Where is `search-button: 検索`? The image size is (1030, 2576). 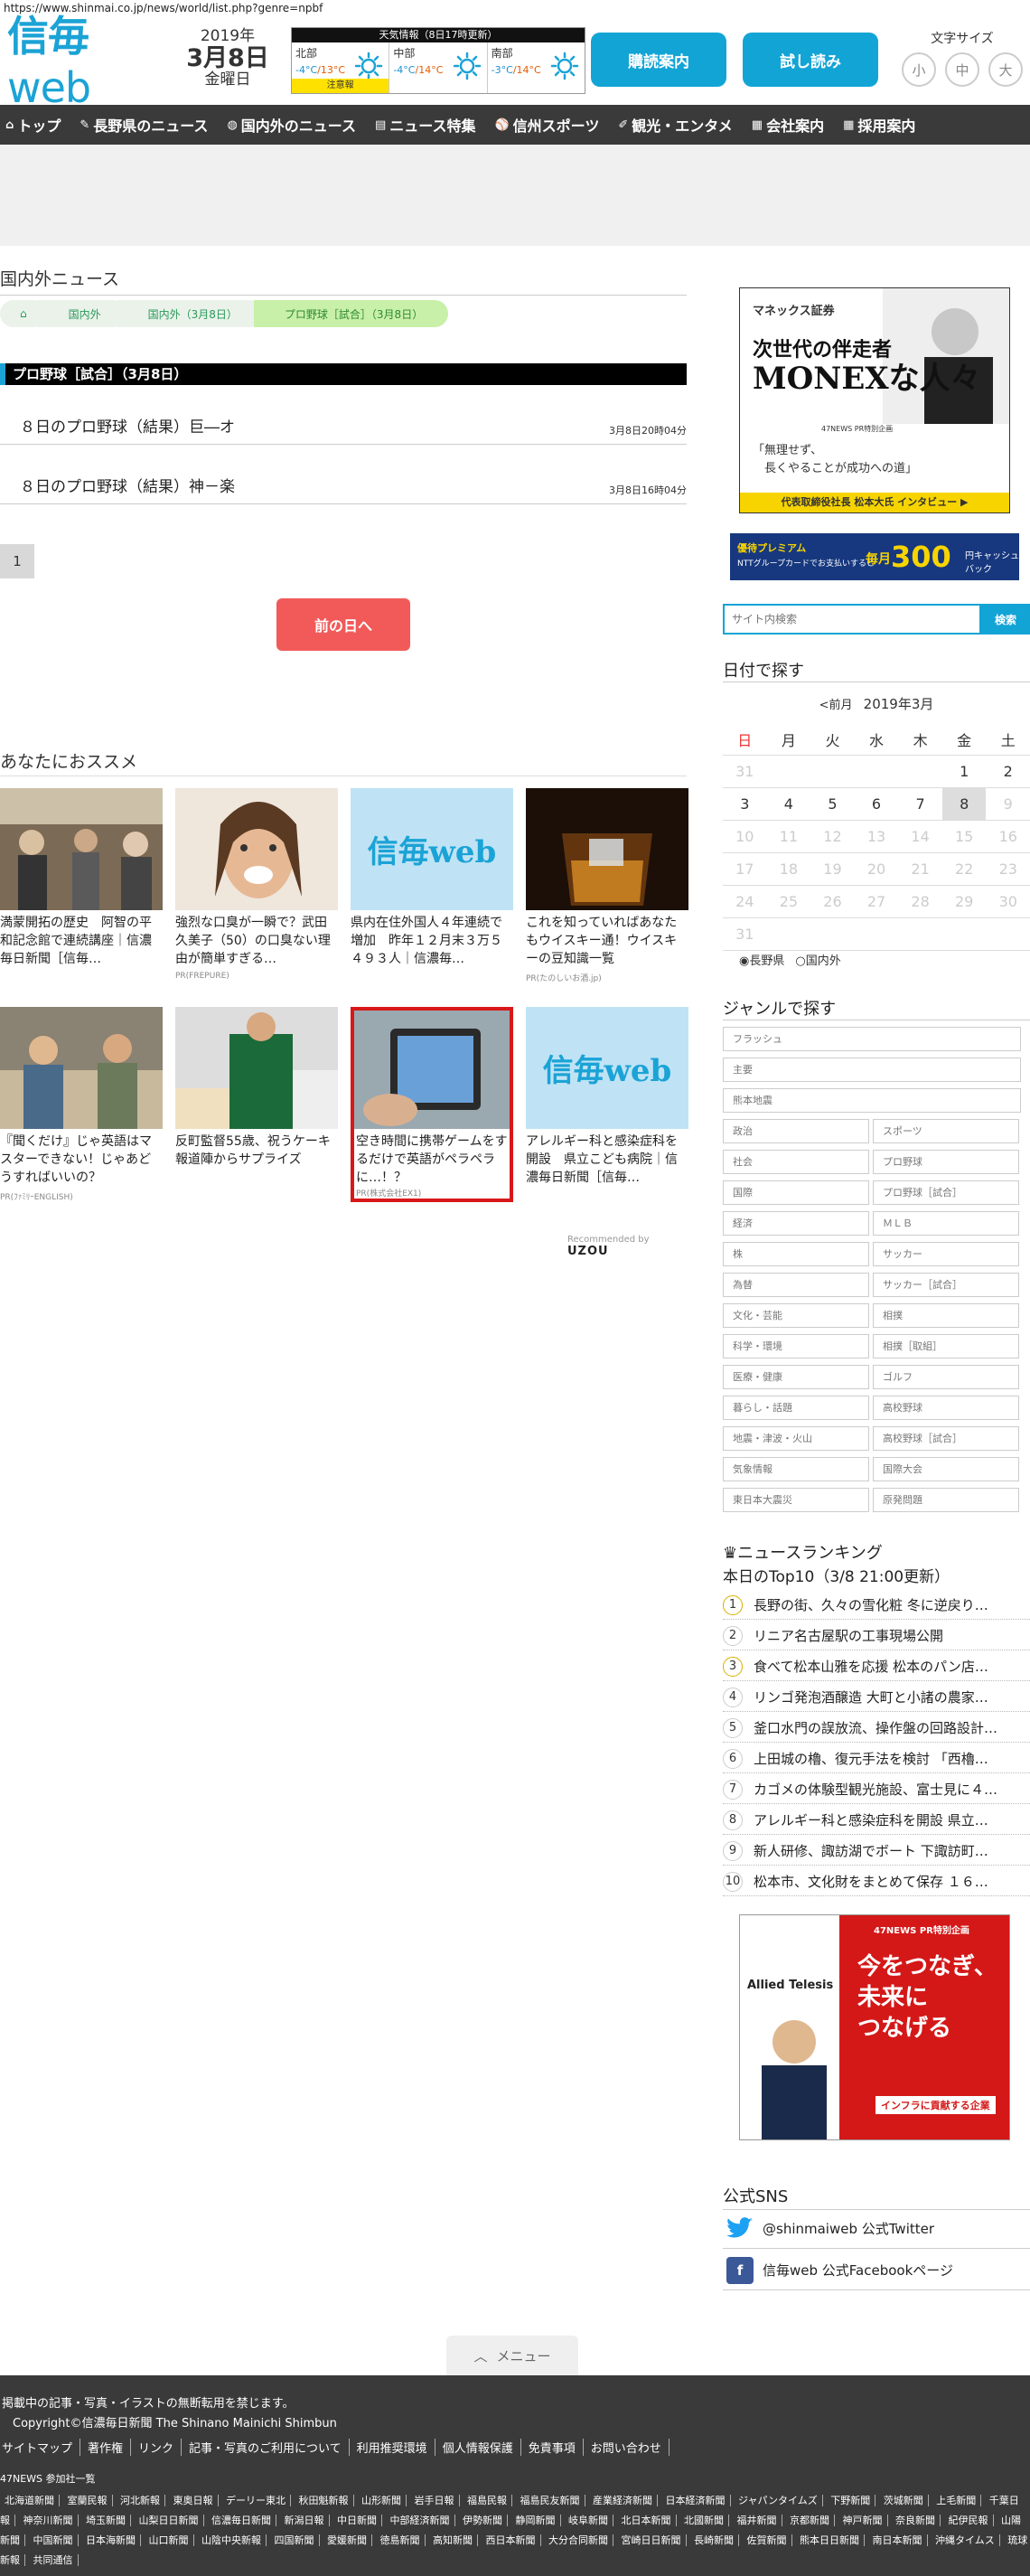 search-button: 検索 is located at coordinates (1005, 620).